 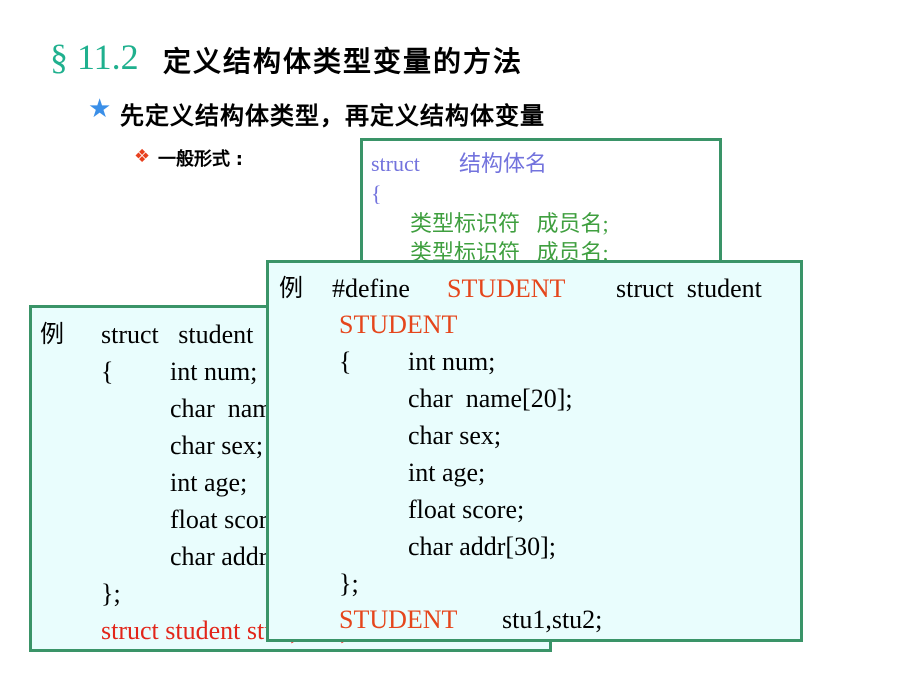 I want to click on code-line: 类型标识符 成员名;, so click(x=509, y=223).